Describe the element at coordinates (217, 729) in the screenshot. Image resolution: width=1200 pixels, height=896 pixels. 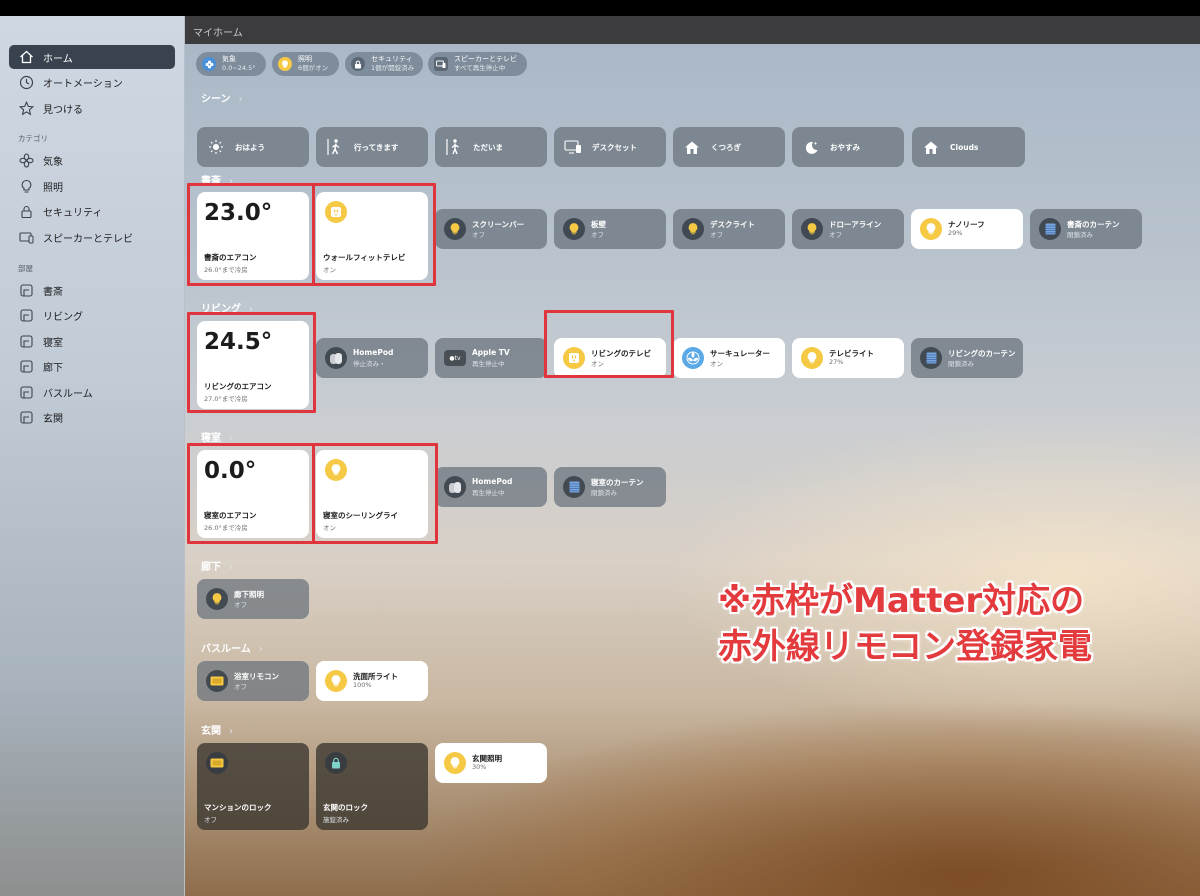
I see `section-entrance: 玄関 ›` at that location.